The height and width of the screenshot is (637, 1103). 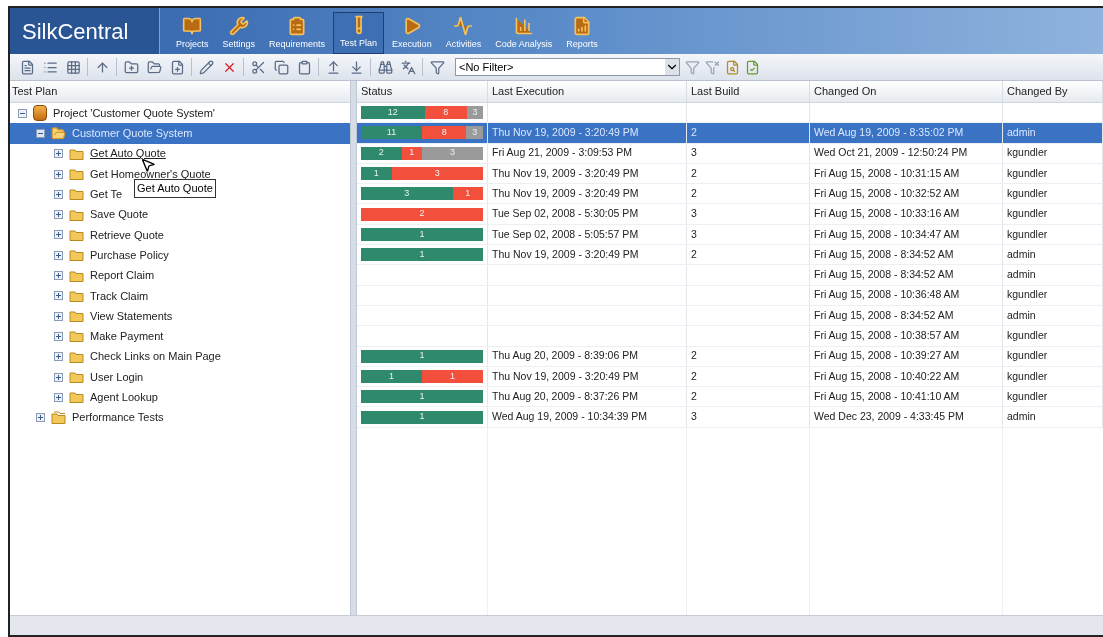 What do you see at coordinates (694, 254) in the screenshot?
I see `table-cell-text: 2` at bounding box center [694, 254].